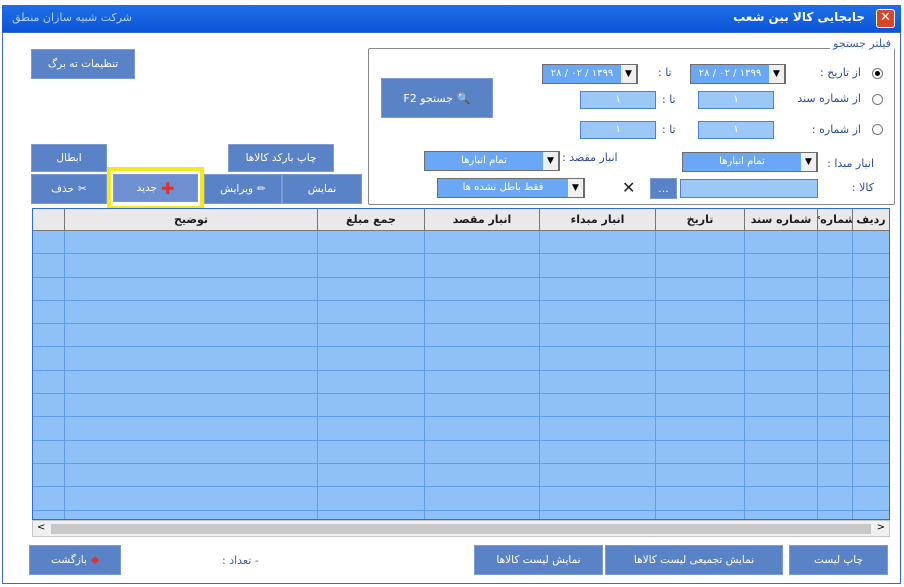 The width and height of the screenshot is (904, 587). What do you see at coordinates (41, 527) in the screenshot?
I see `scroll-left-icon: <` at bounding box center [41, 527].